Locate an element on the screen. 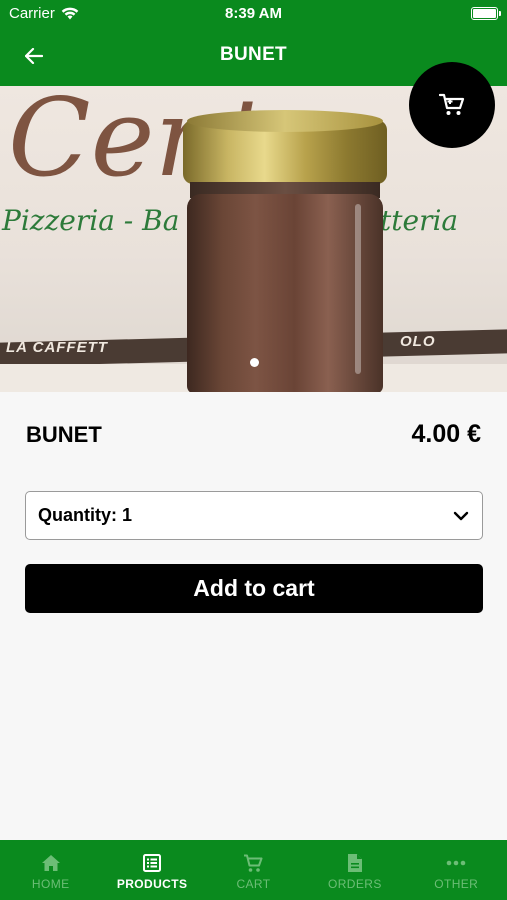 The image size is (507, 900). tab-products: PRODUCTS is located at coordinates (151, 870).